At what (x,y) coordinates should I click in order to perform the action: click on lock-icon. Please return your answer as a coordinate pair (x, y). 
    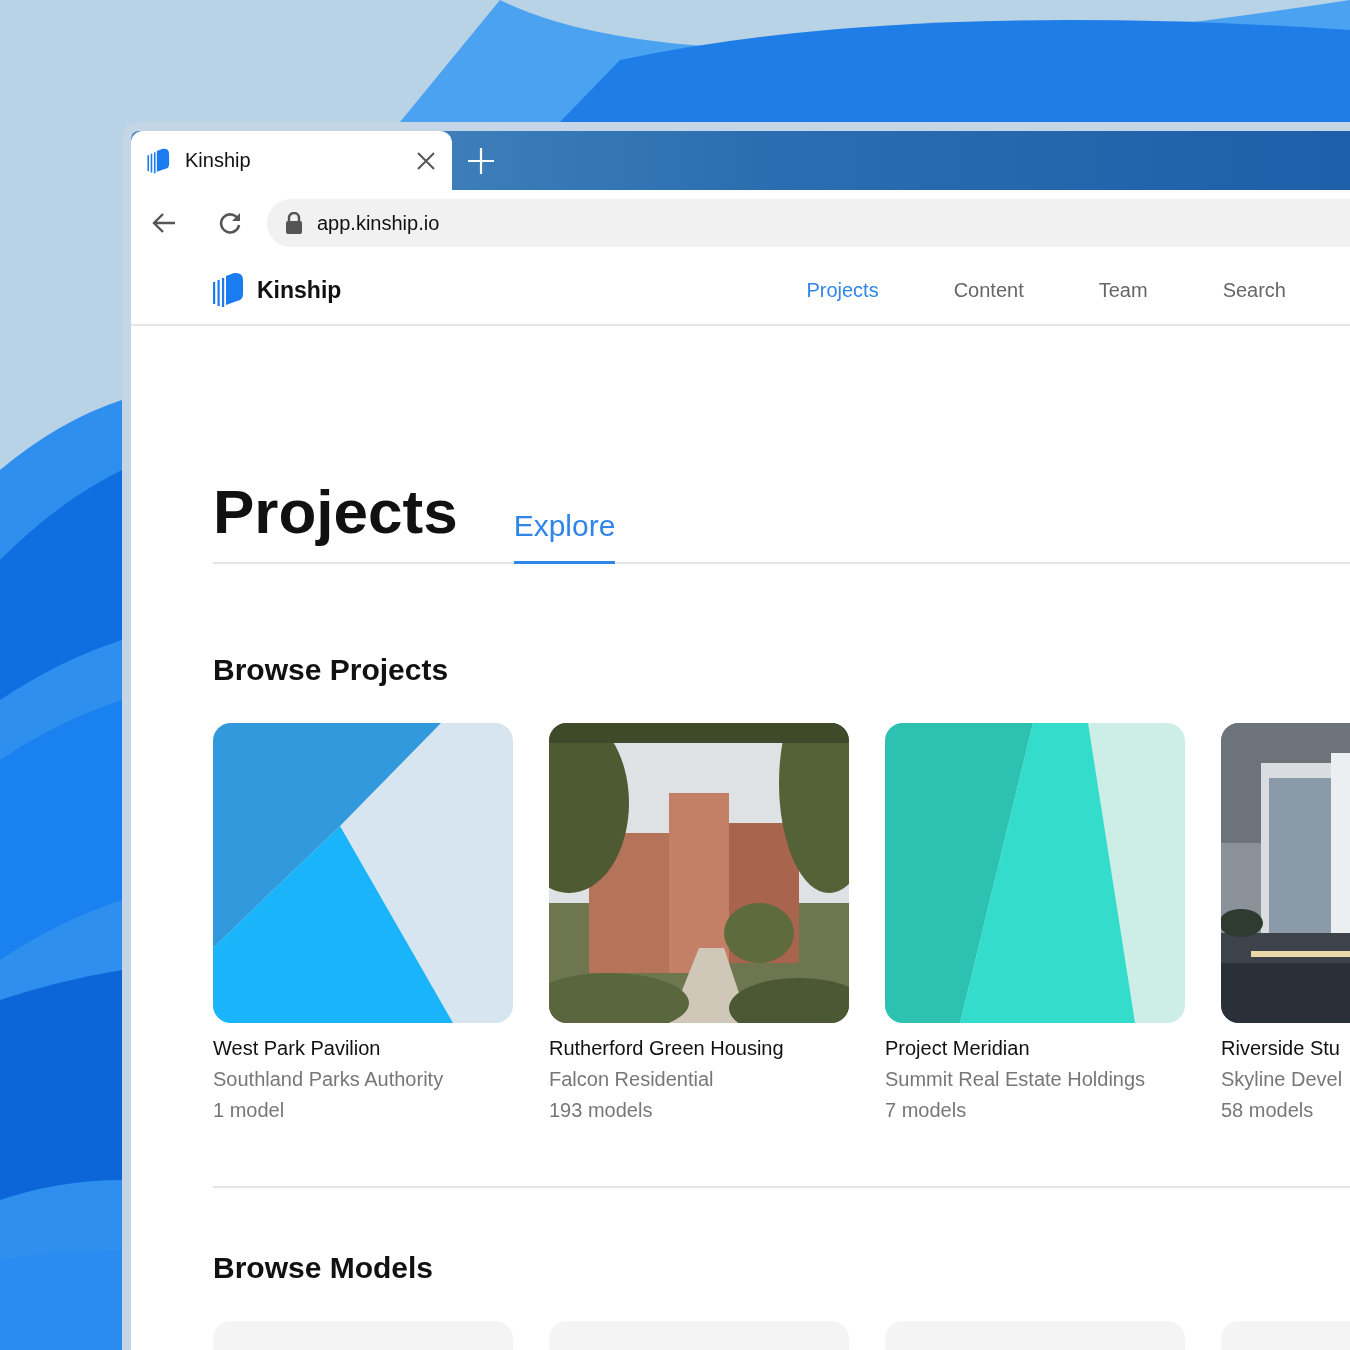
    Looking at the image, I should click on (294, 223).